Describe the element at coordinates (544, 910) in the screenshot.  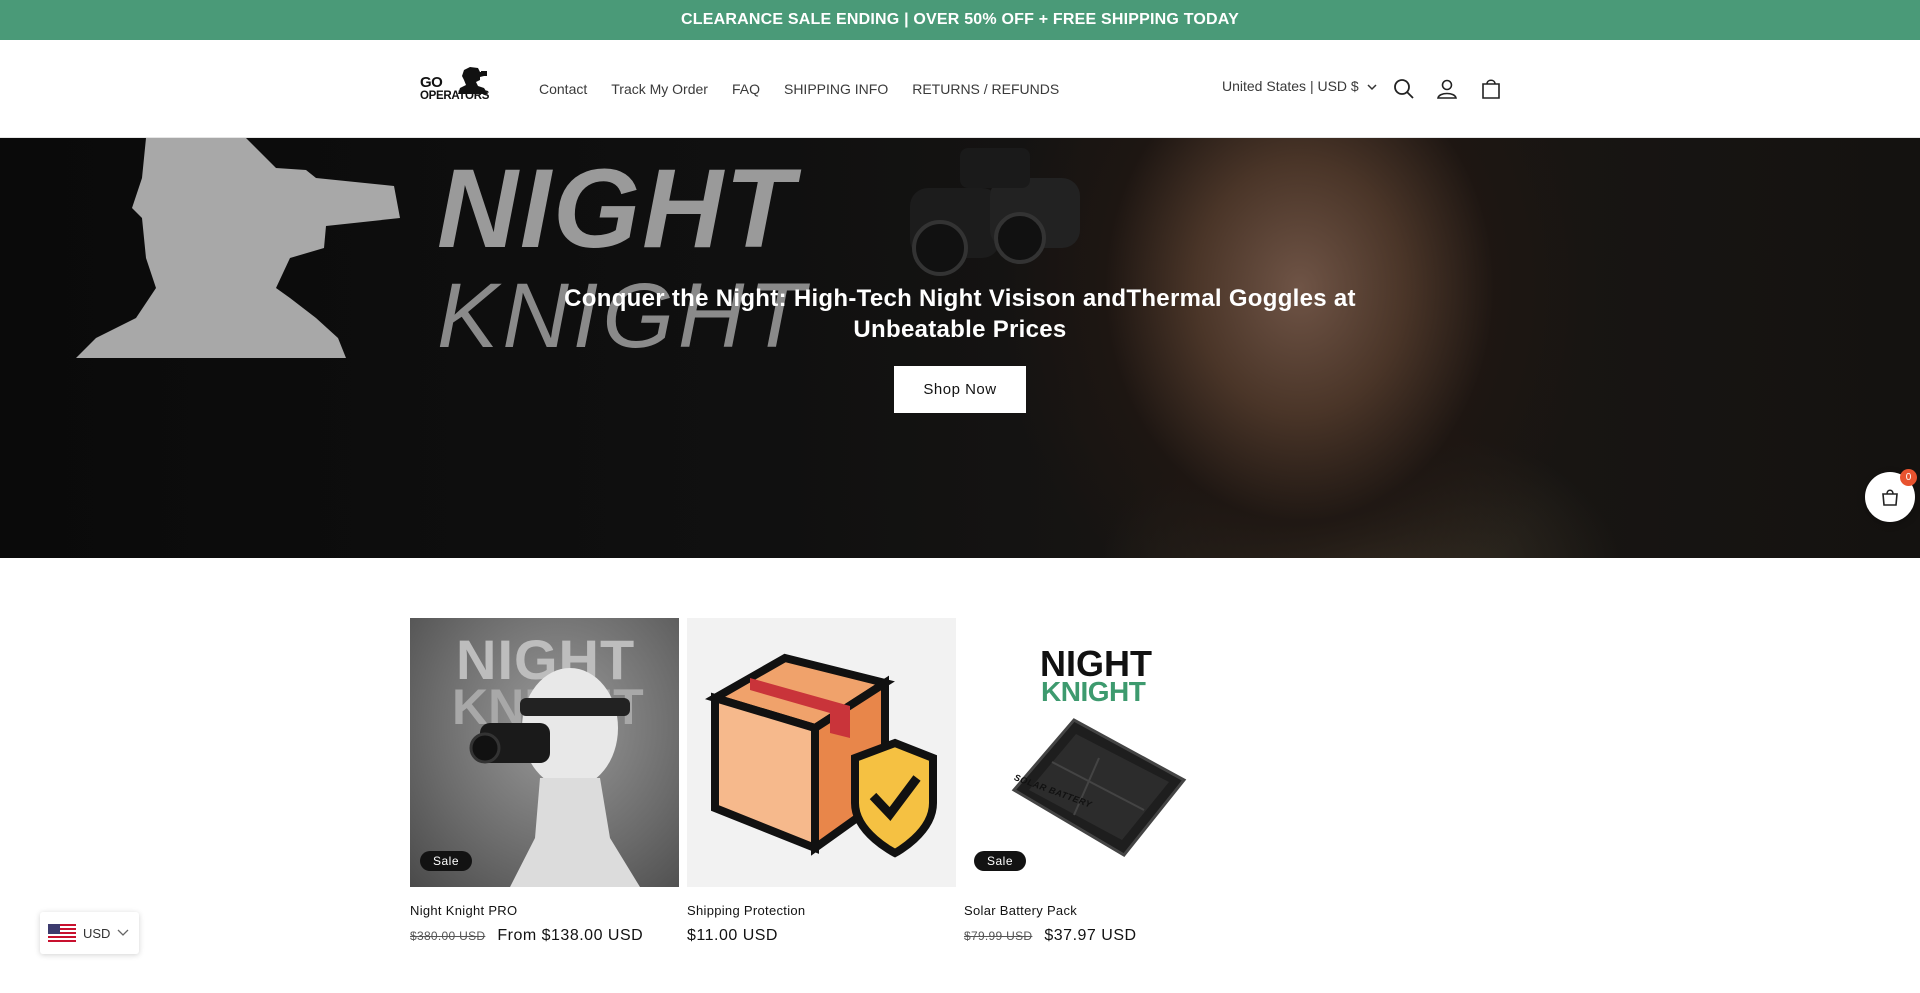
I see `product-title: Night Knight PRO` at that location.